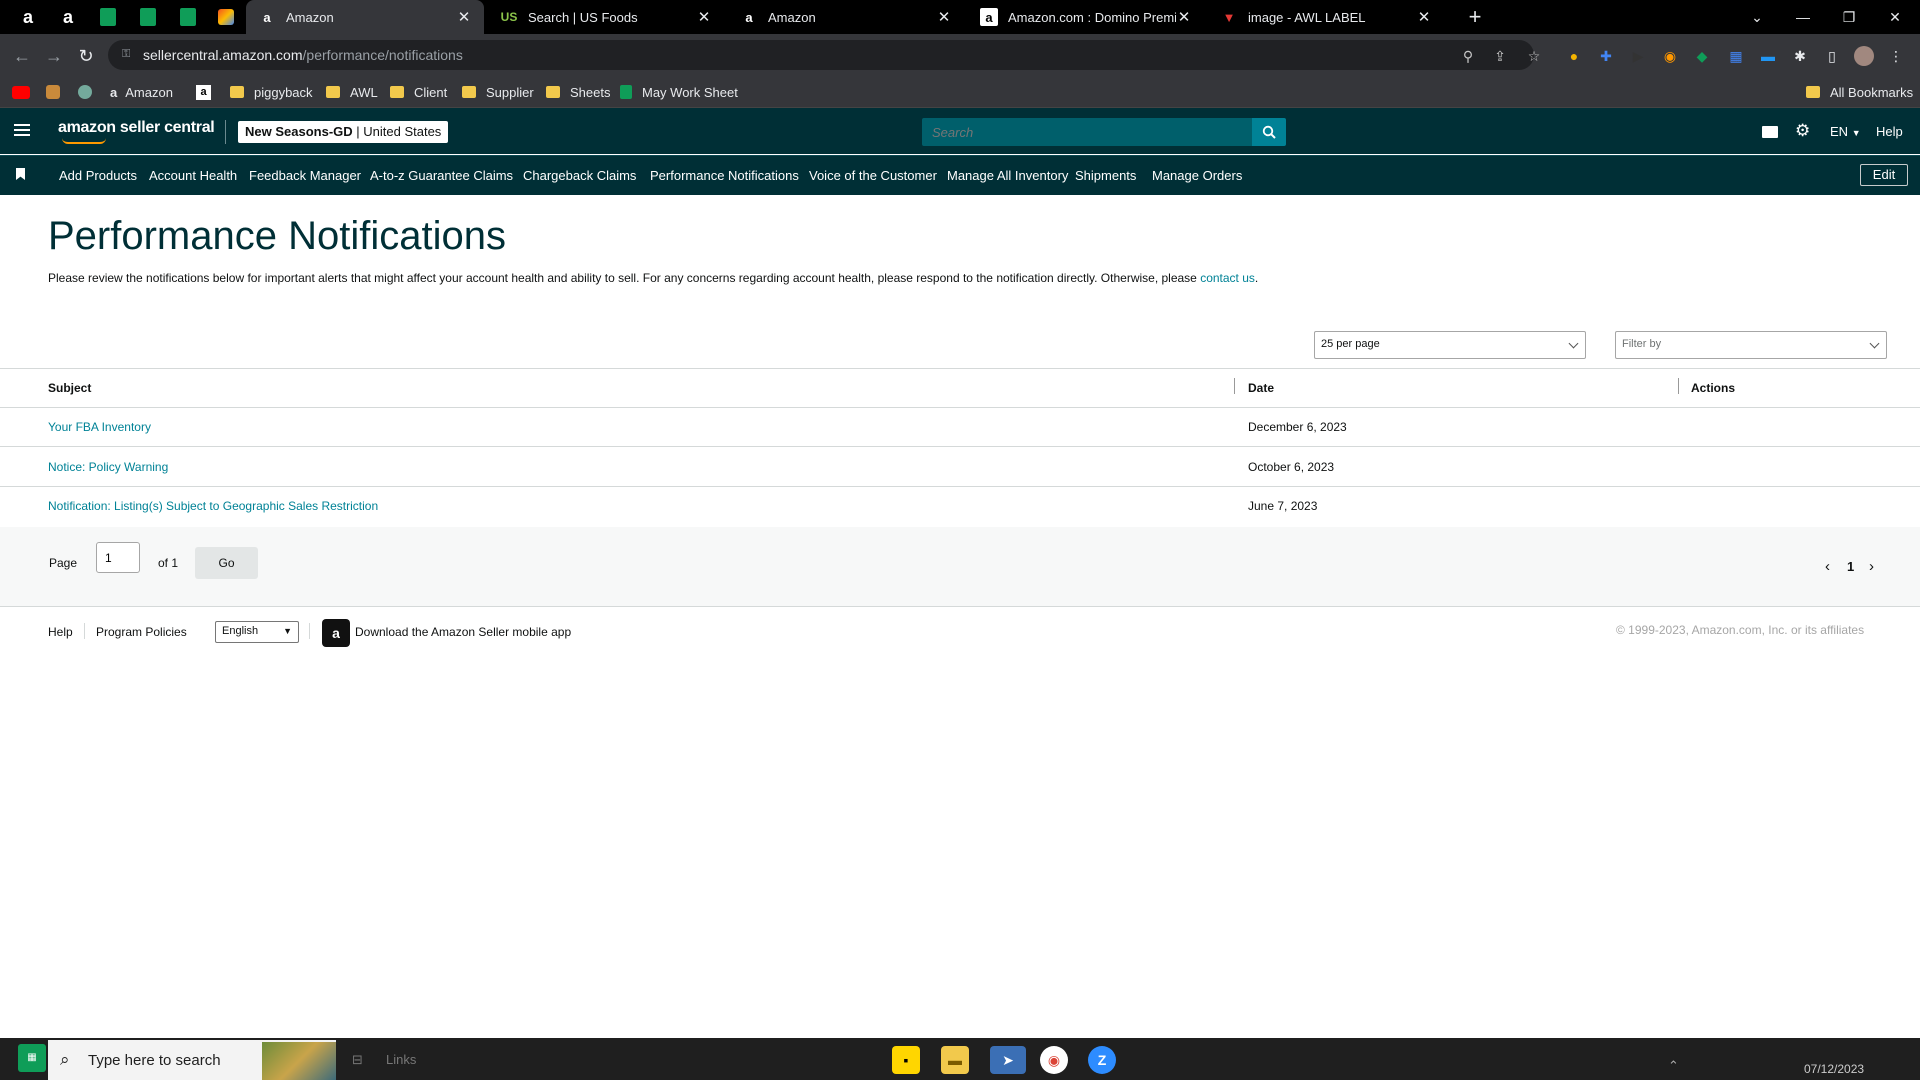 This screenshot has height=1080, width=1920. I want to click on gear-icon: ⚙, so click(1802, 131).